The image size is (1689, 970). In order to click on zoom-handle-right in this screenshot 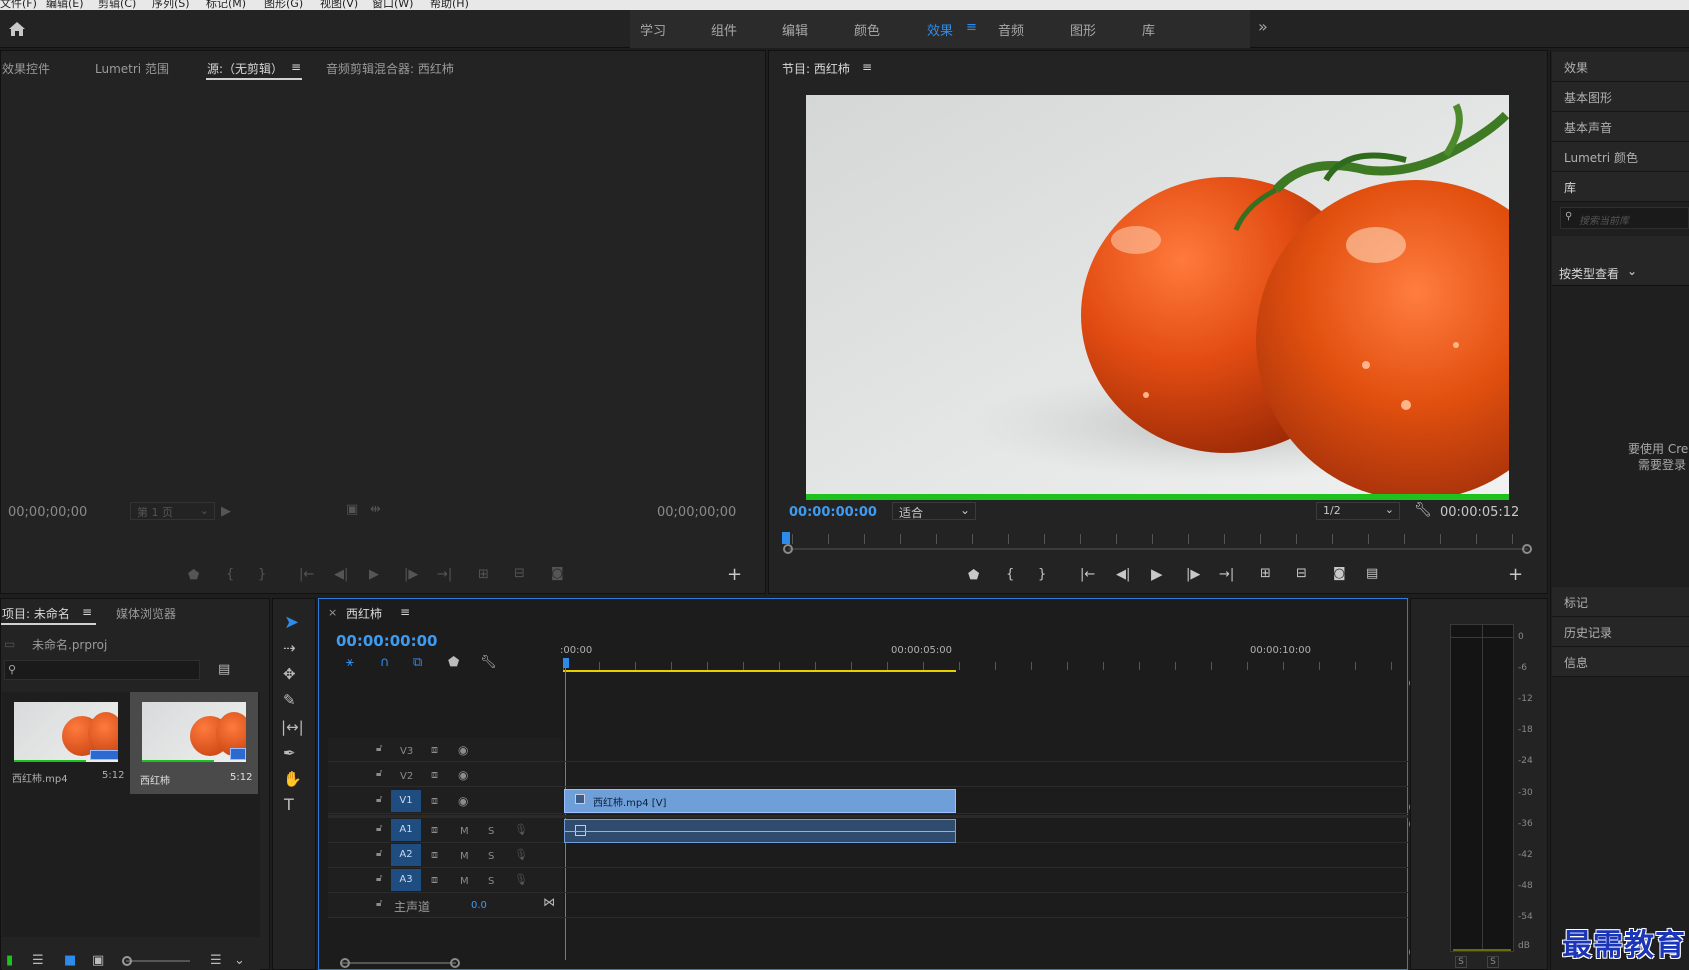, I will do `click(1527, 549)`.